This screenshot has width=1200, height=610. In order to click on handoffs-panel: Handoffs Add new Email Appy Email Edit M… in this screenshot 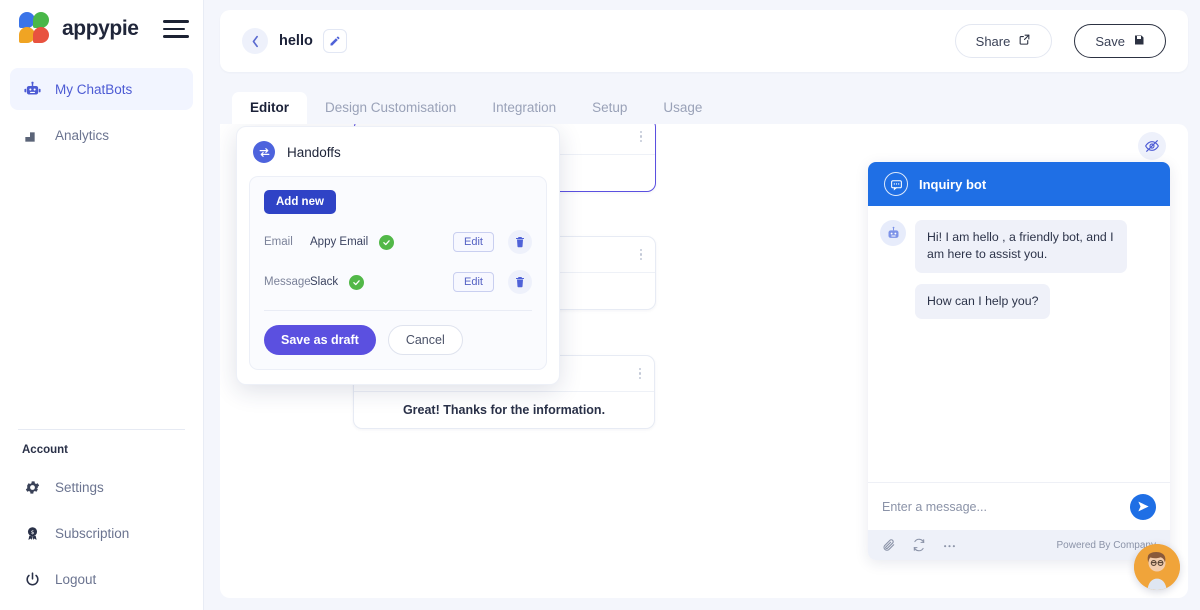, I will do `click(398, 255)`.